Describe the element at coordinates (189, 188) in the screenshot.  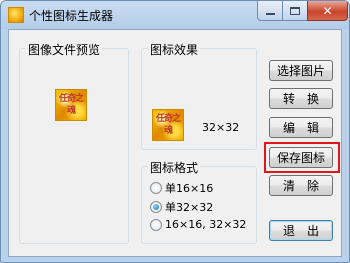
I see `radio-single-16-label: 单16×16` at that location.